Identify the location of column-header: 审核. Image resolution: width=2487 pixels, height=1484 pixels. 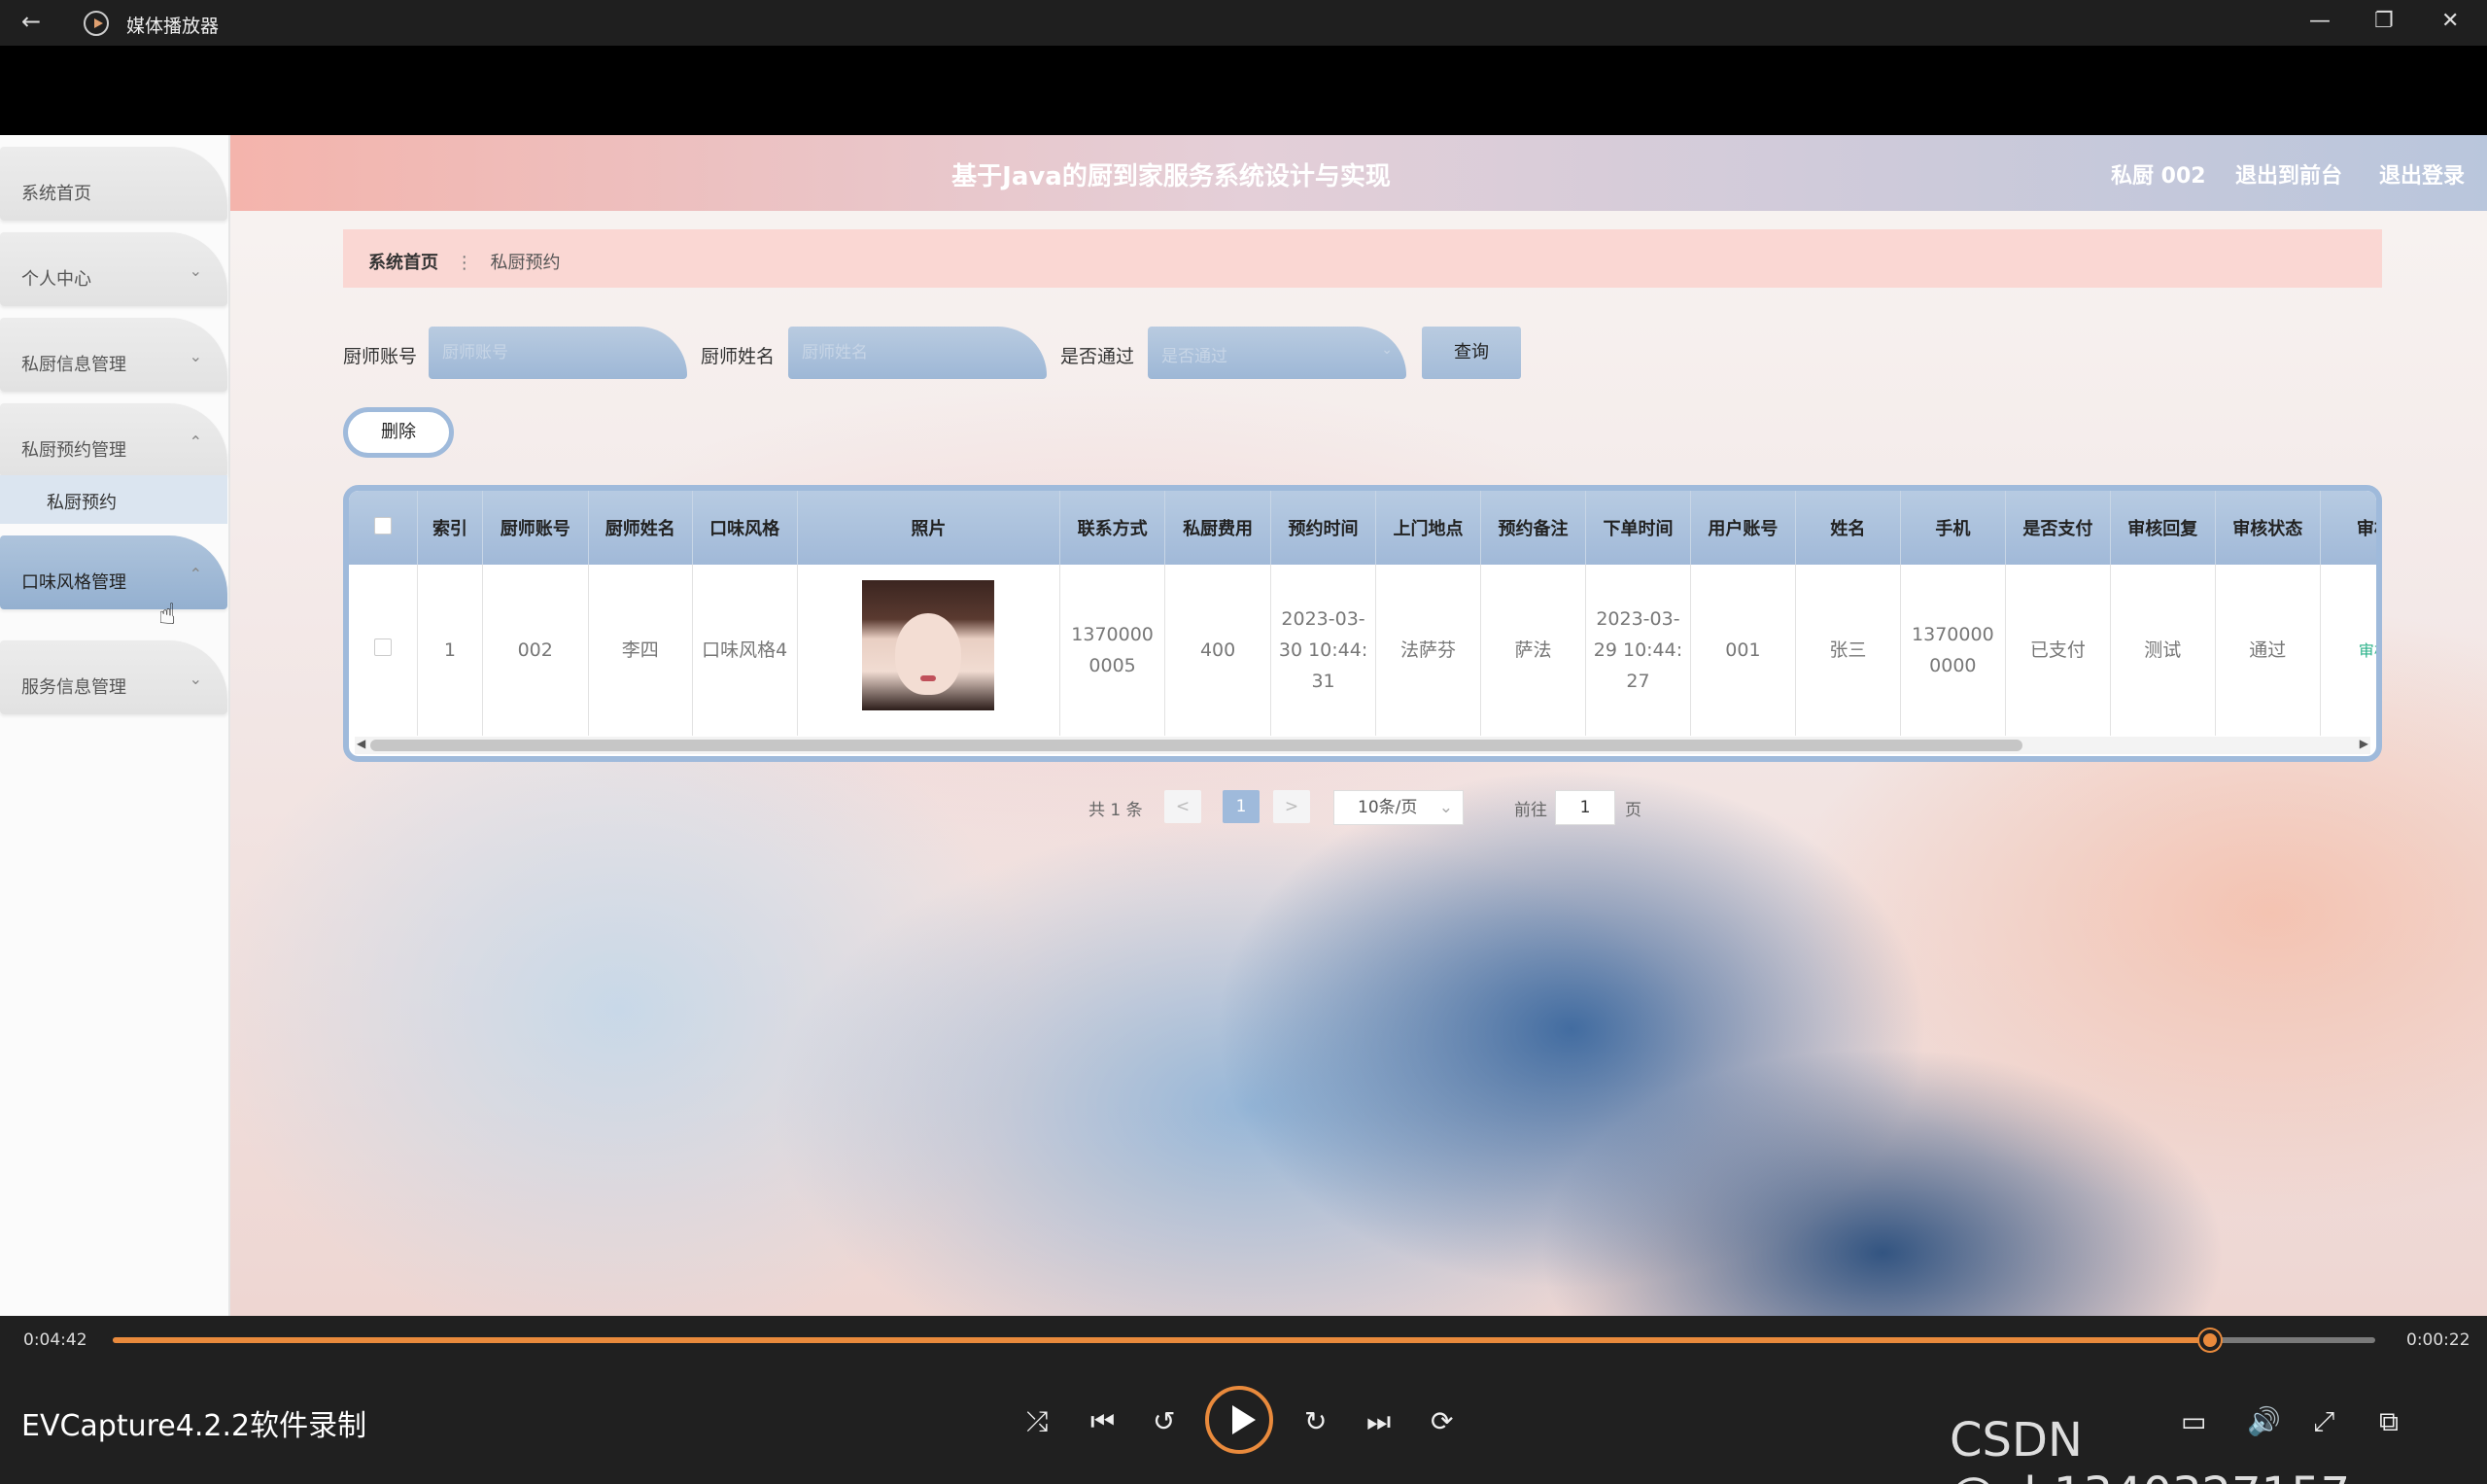
(2348, 528).